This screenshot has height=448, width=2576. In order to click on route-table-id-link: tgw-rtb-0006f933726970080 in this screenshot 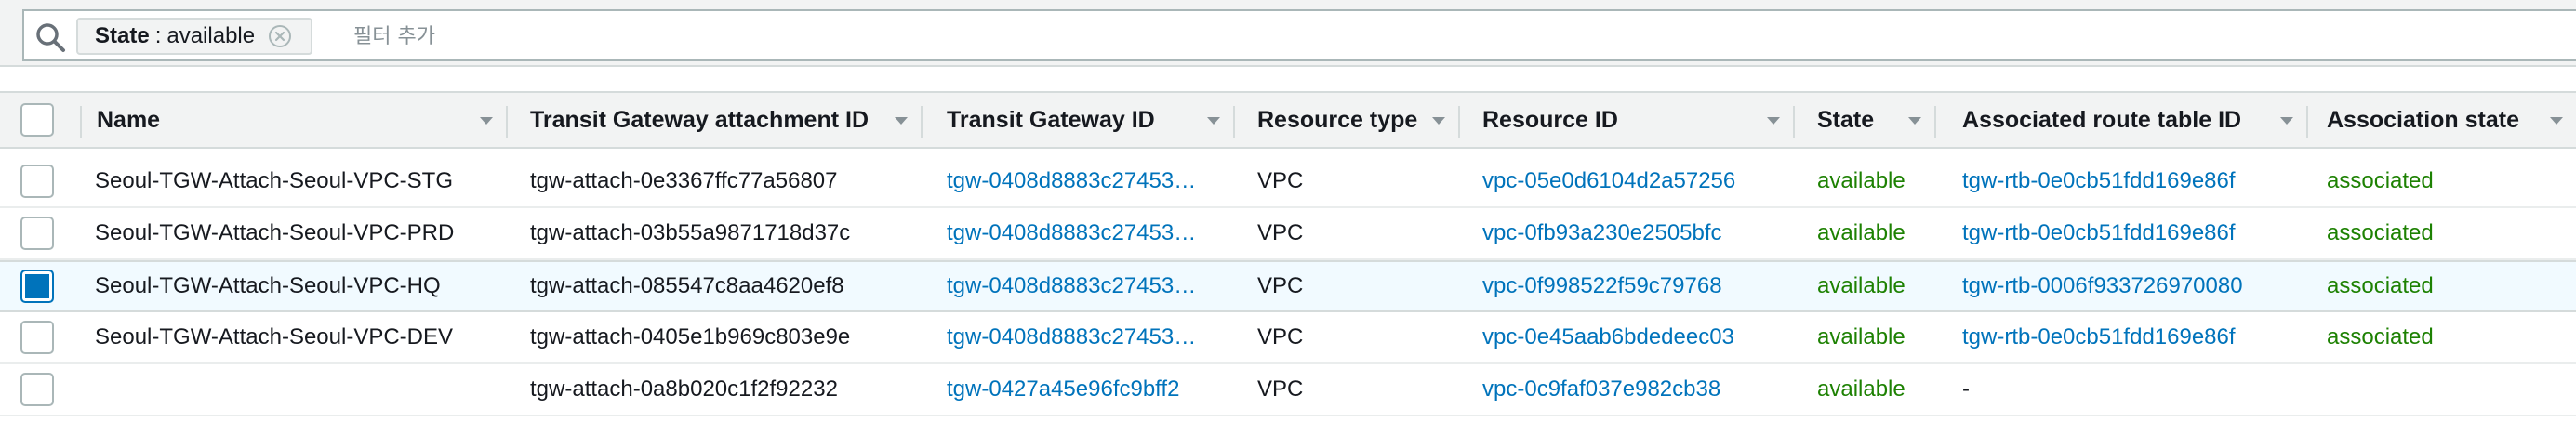, I will do `click(2102, 286)`.